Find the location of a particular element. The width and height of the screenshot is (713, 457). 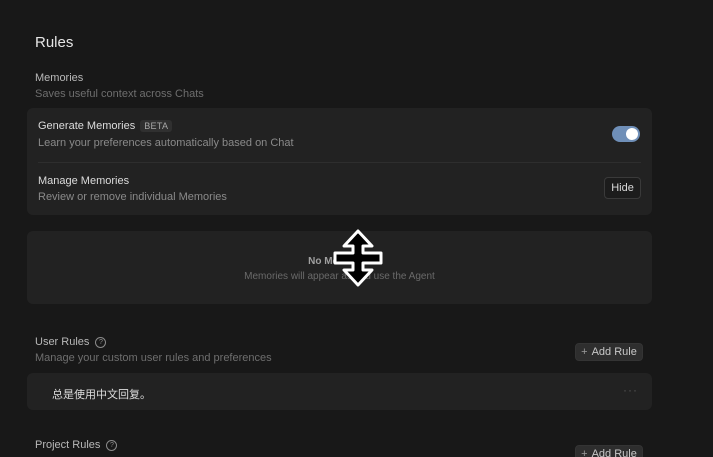

memories-section-title: Memories is located at coordinates (59, 78).